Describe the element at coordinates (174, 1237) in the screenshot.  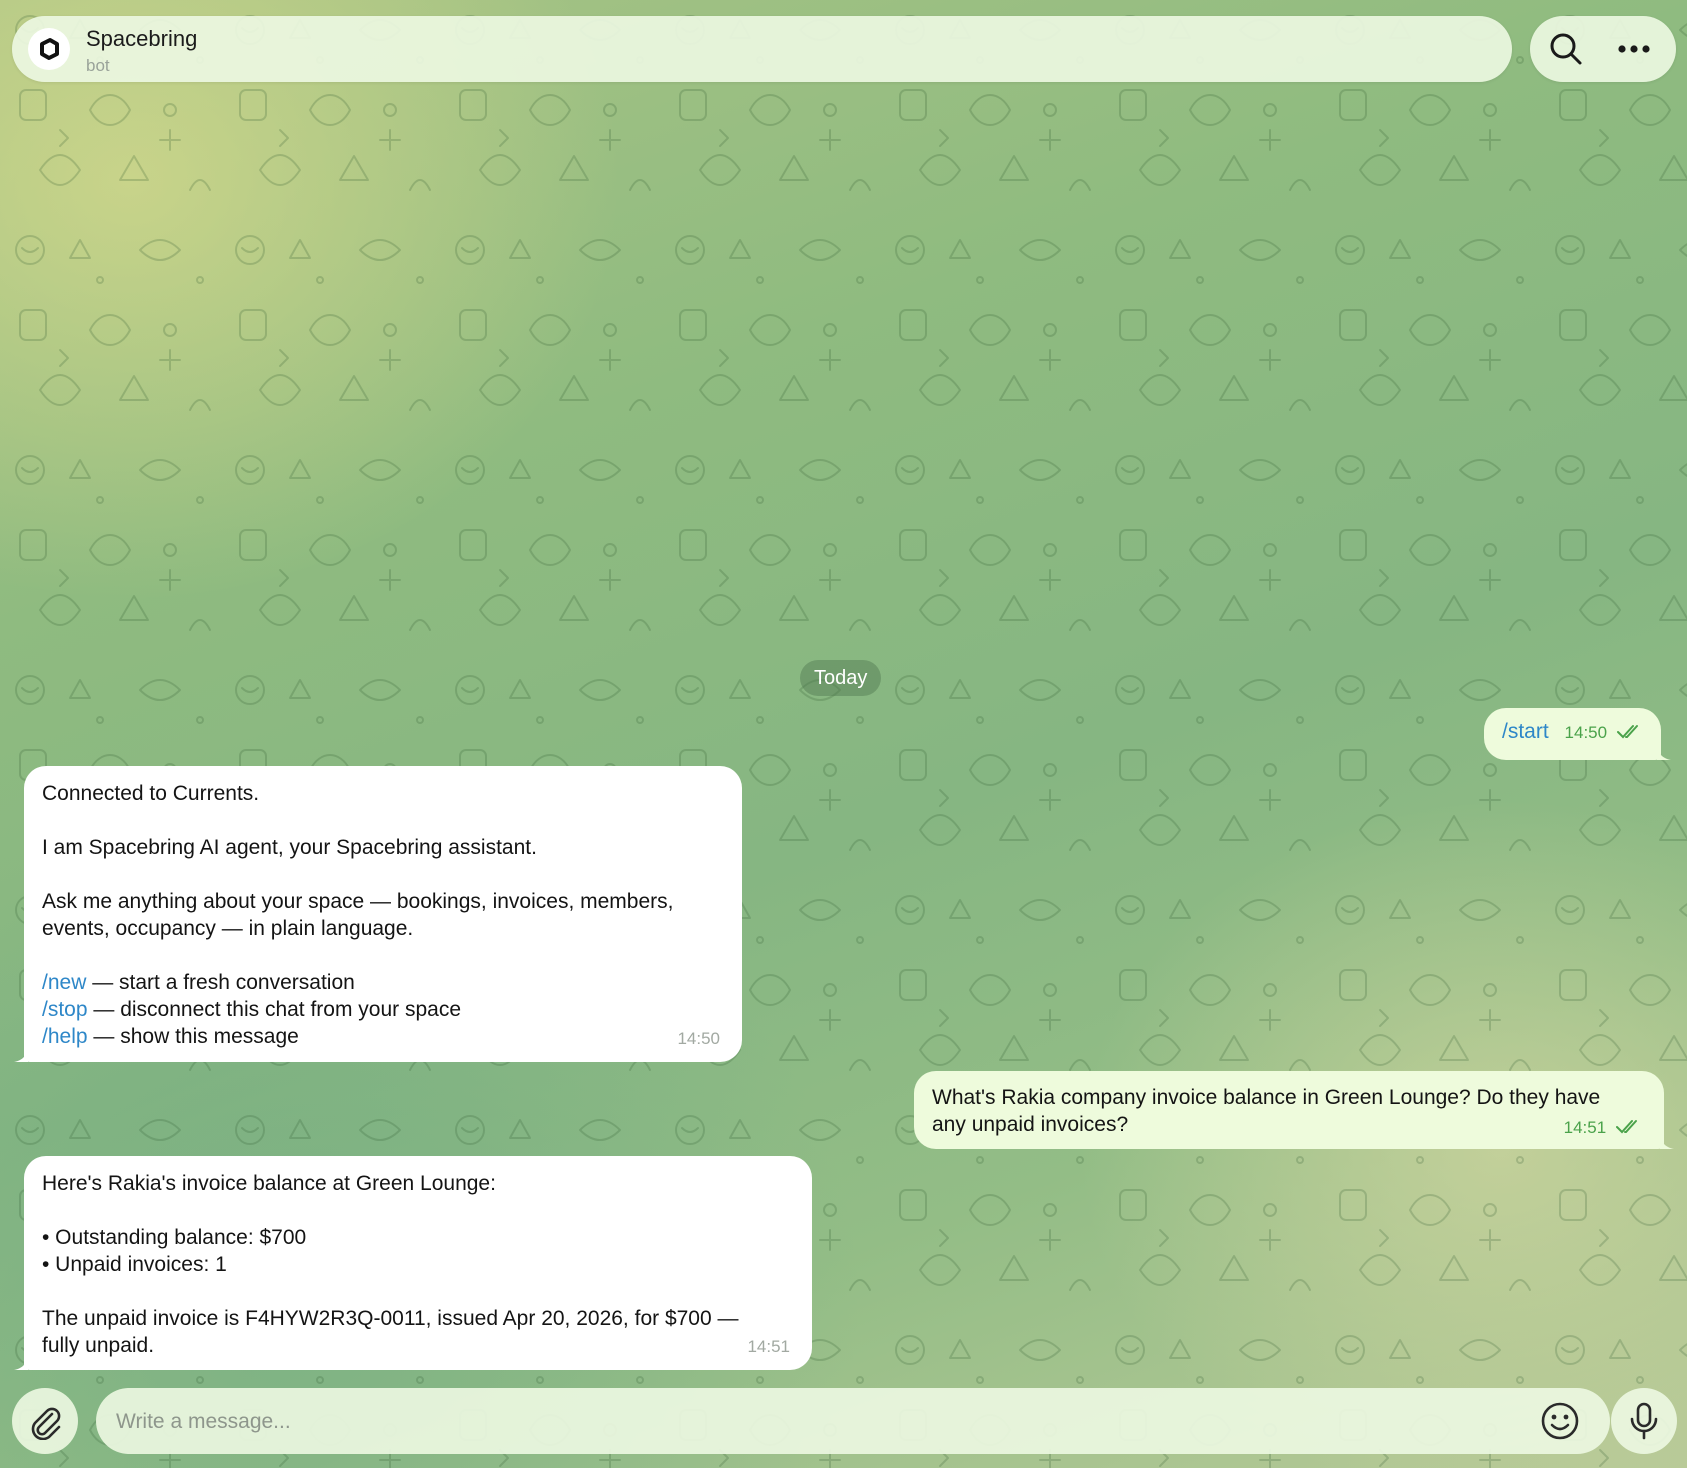
I see `message-line: • Outstanding balance: $700` at that location.